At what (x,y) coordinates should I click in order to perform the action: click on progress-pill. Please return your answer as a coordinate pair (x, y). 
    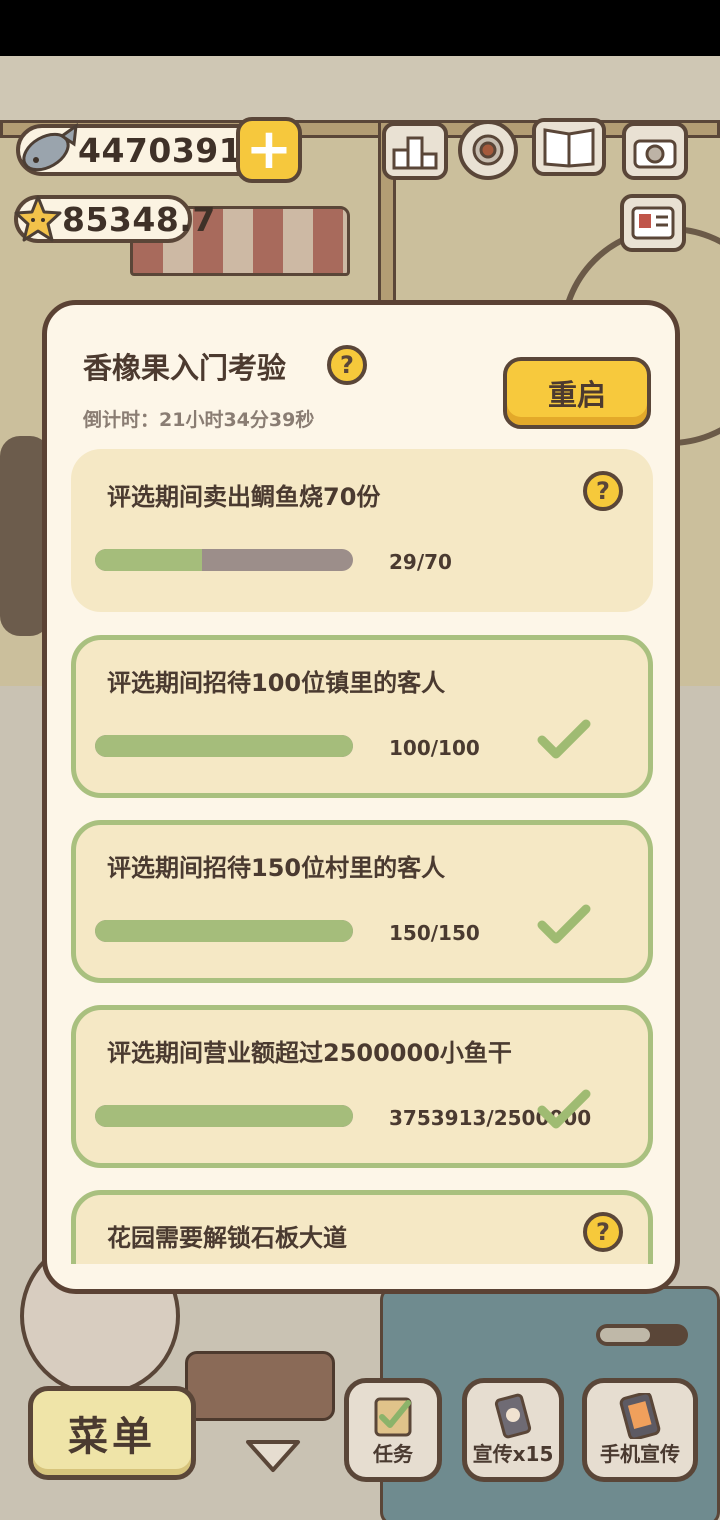
    Looking at the image, I should click on (642, 1335).